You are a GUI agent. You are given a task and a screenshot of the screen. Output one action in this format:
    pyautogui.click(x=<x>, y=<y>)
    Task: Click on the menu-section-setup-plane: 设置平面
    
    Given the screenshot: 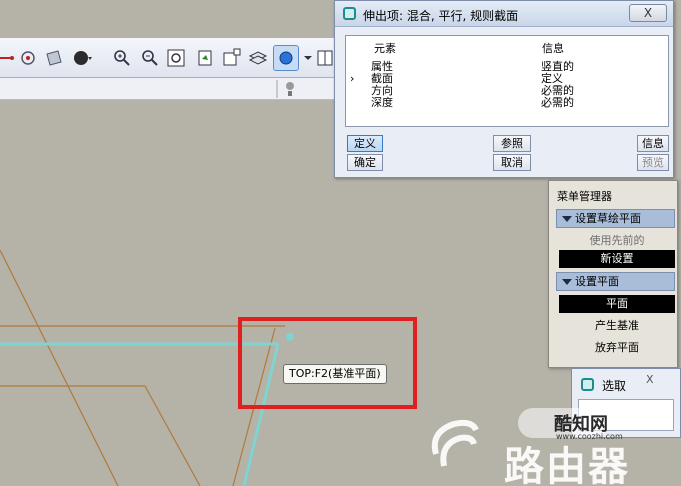 What is the action you would take?
    pyautogui.click(x=615, y=281)
    